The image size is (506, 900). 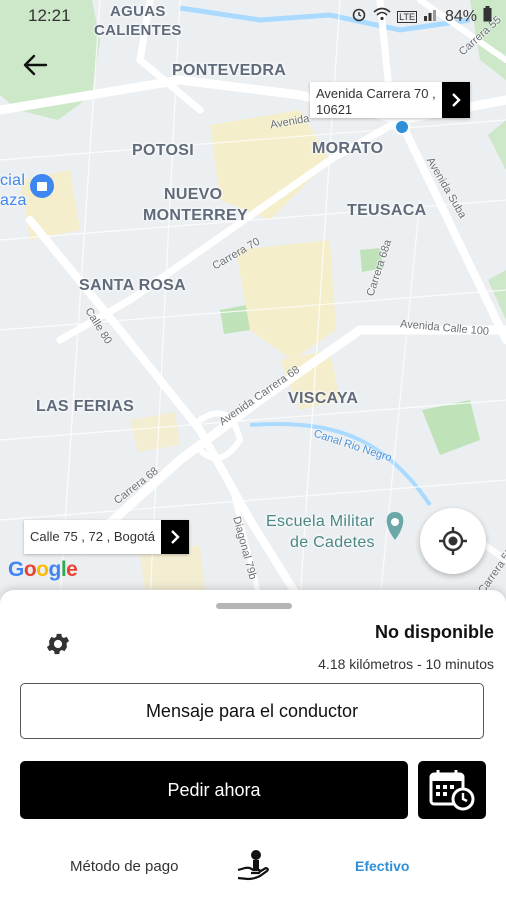 What do you see at coordinates (387, 210) in the screenshot?
I see `map-label-teusaca: TEUSACA` at bounding box center [387, 210].